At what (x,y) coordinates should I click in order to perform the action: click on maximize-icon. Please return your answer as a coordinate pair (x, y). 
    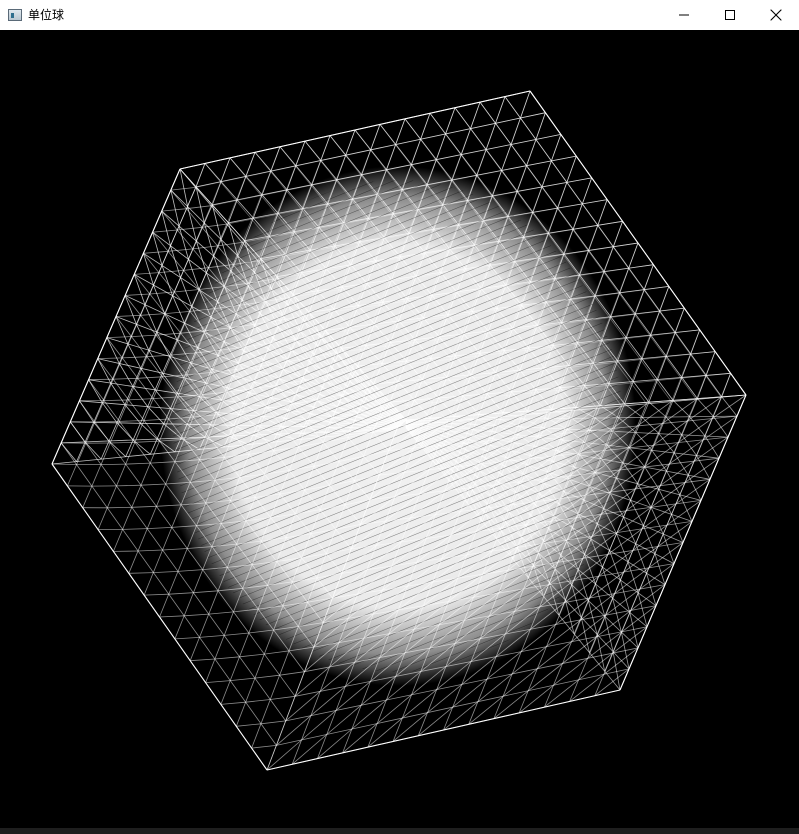
    Looking at the image, I should click on (730, 15).